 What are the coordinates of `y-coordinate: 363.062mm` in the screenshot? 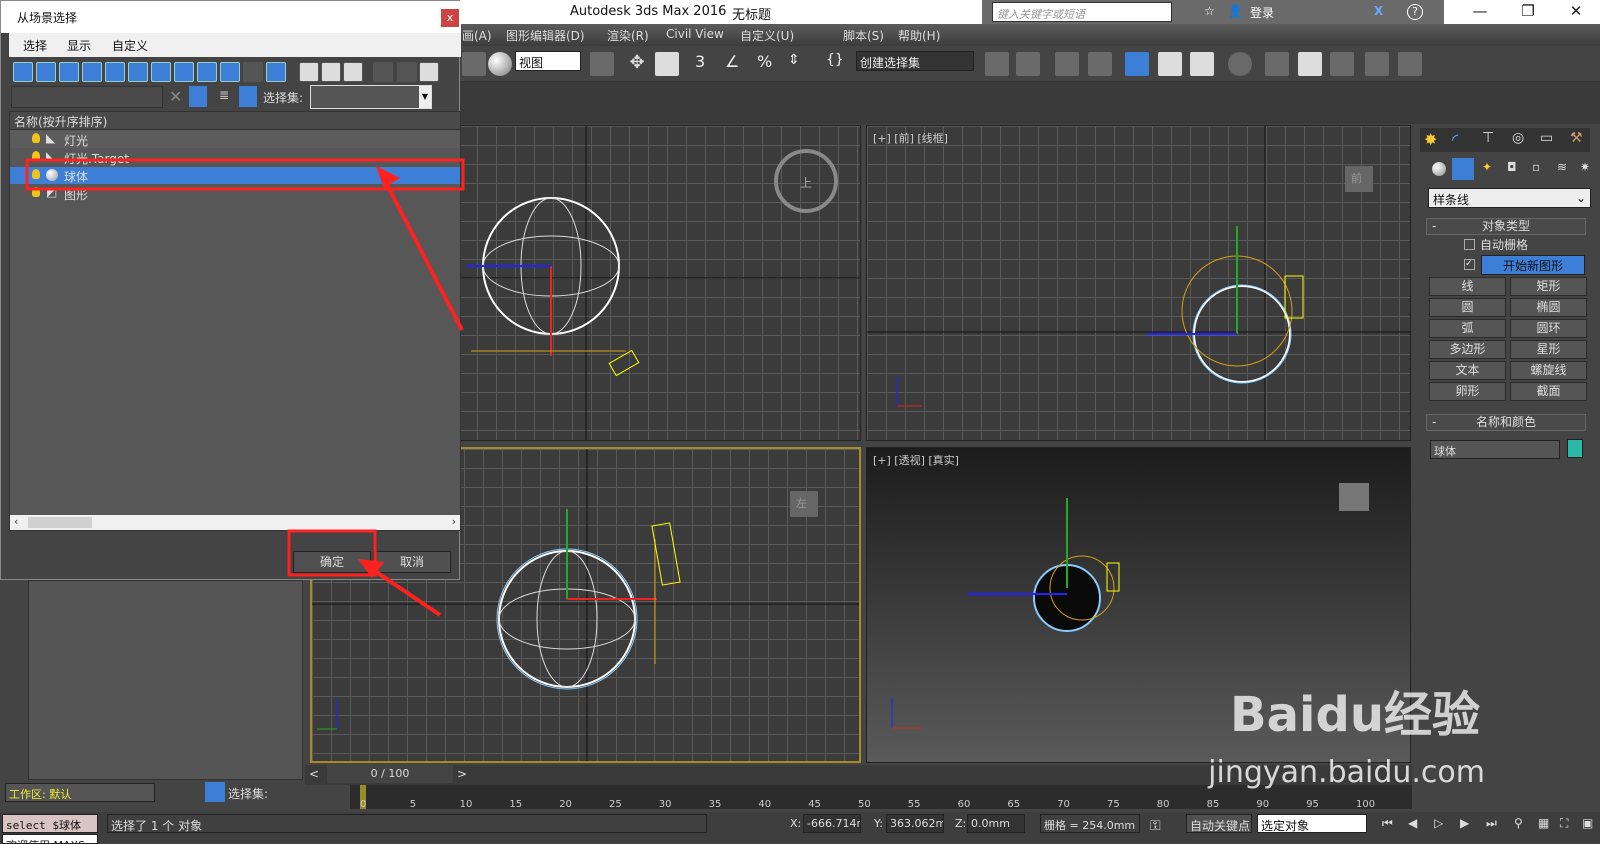 It's located at (915, 823).